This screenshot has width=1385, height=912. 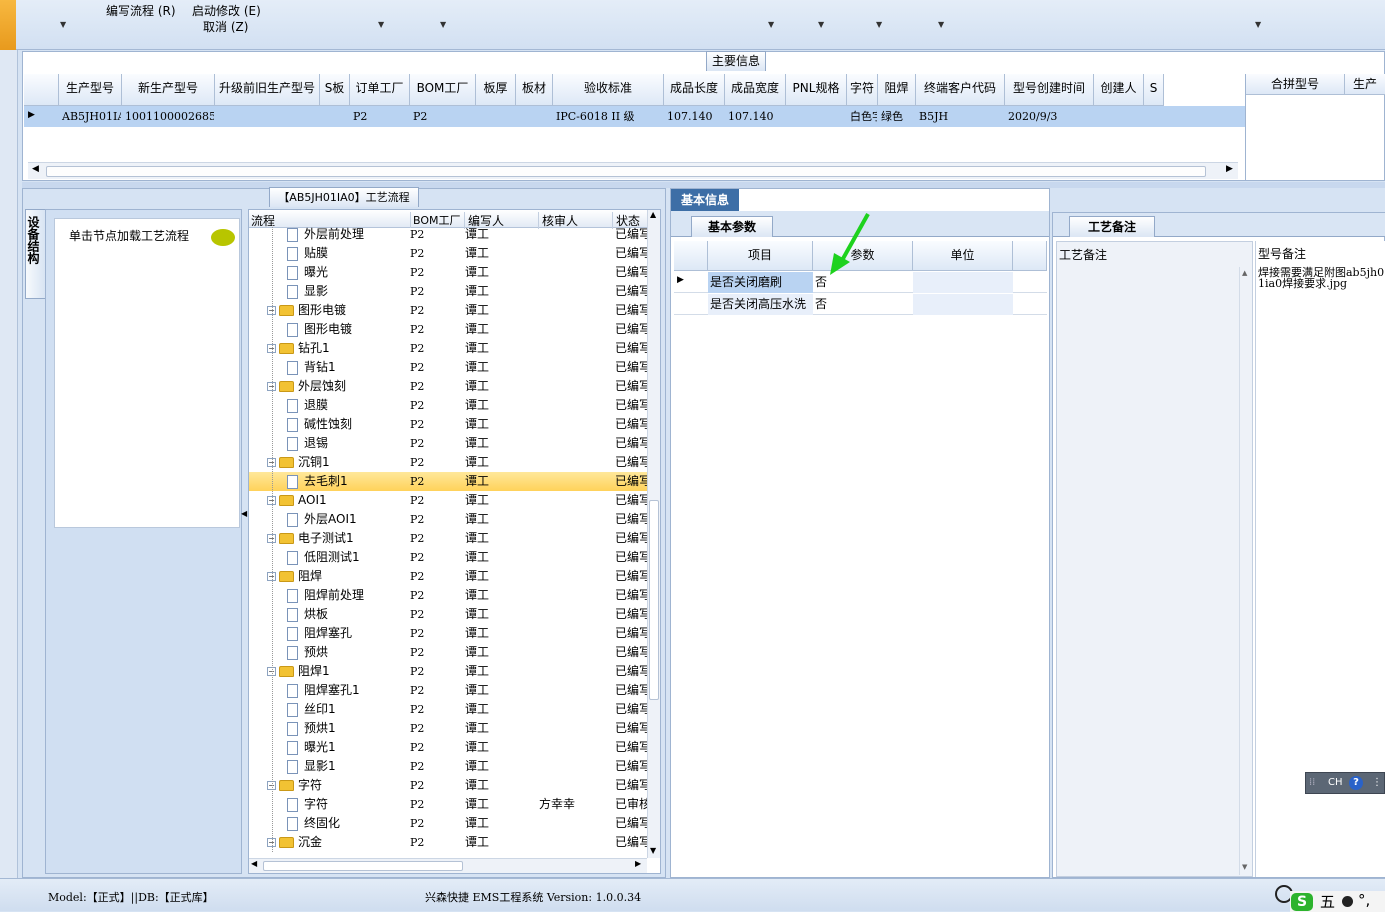 I want to click on side-tab-equipment: 设备结构, so click(x=35, y=254).